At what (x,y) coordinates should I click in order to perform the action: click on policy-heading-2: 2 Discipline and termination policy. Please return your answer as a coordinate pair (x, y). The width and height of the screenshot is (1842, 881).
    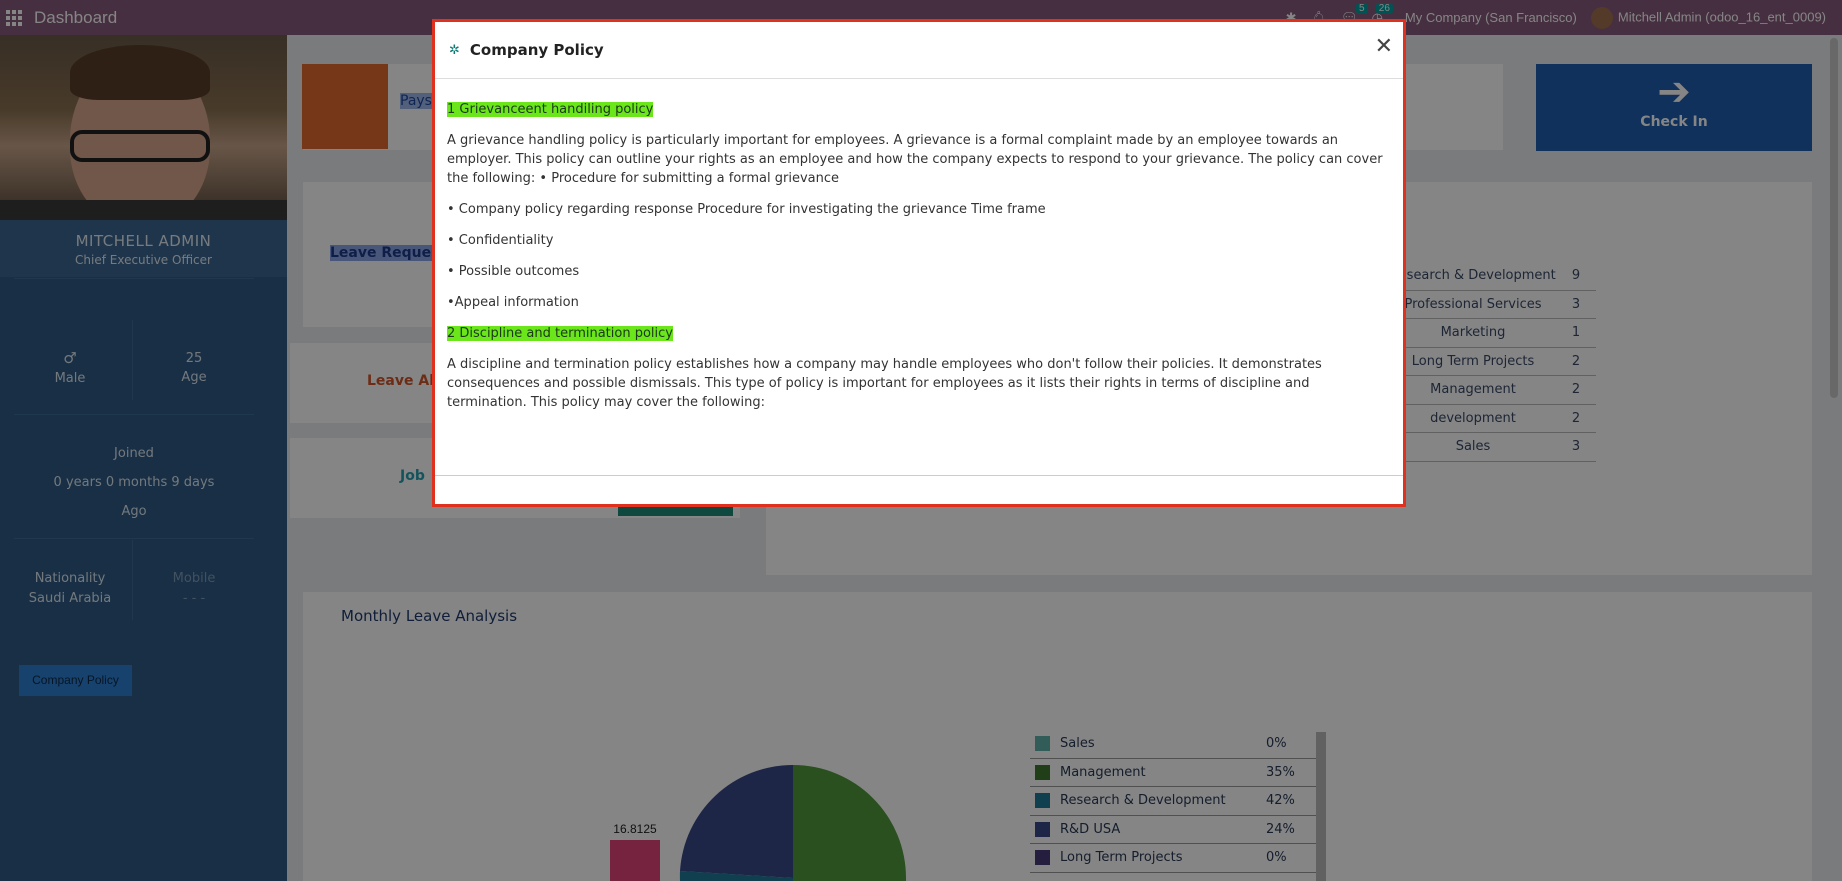
    Looking at the image, I should click on (560, 333).